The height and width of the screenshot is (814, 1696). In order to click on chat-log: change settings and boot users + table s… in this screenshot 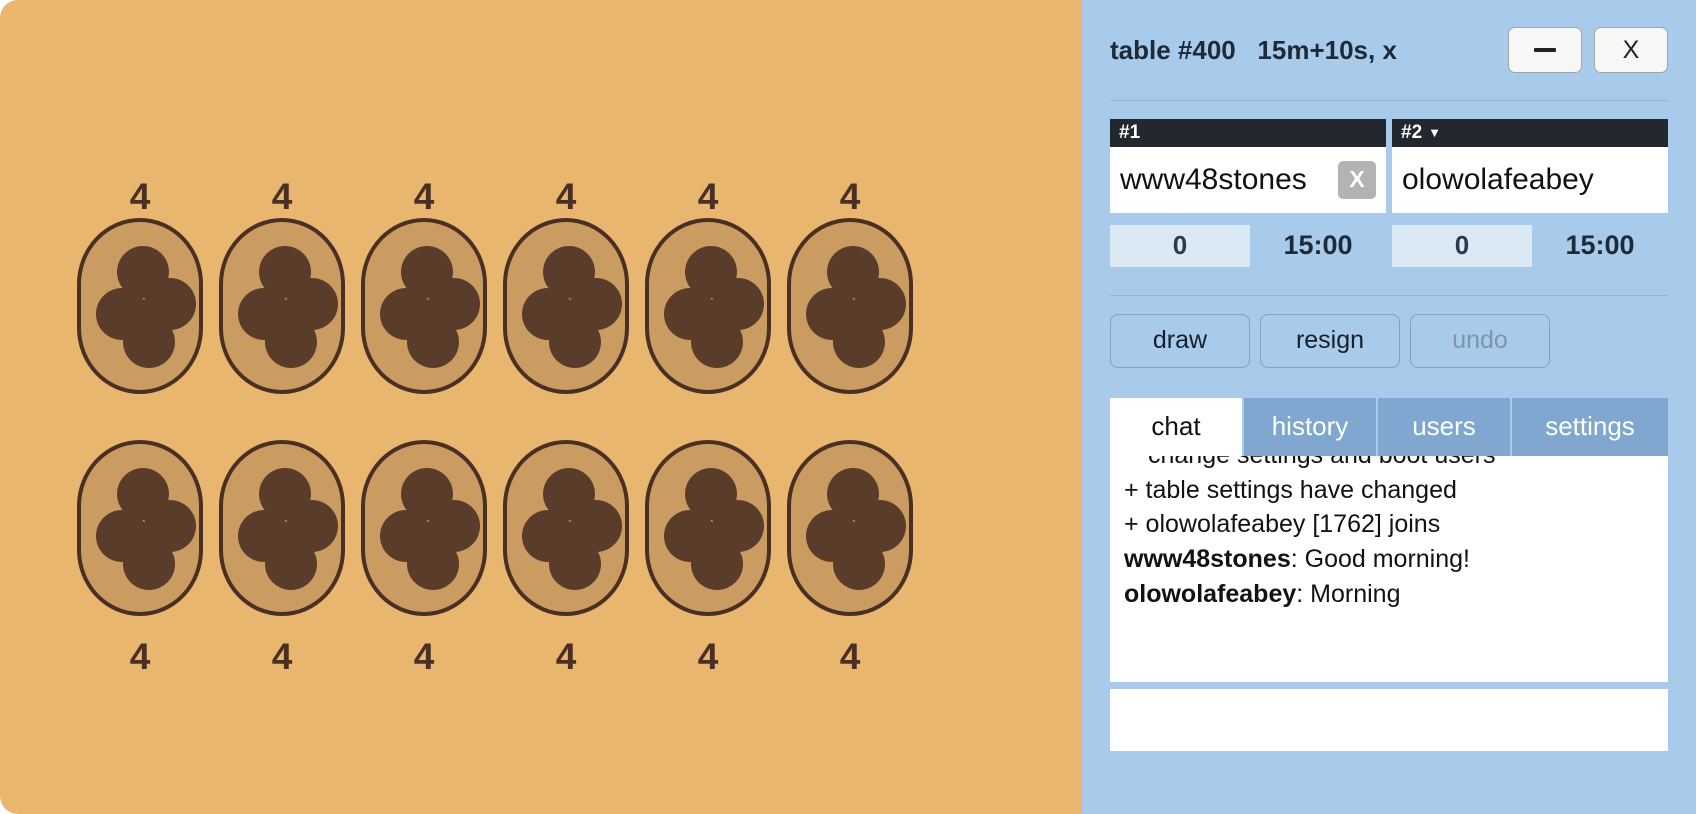, I will do `click(1389, 568)`.